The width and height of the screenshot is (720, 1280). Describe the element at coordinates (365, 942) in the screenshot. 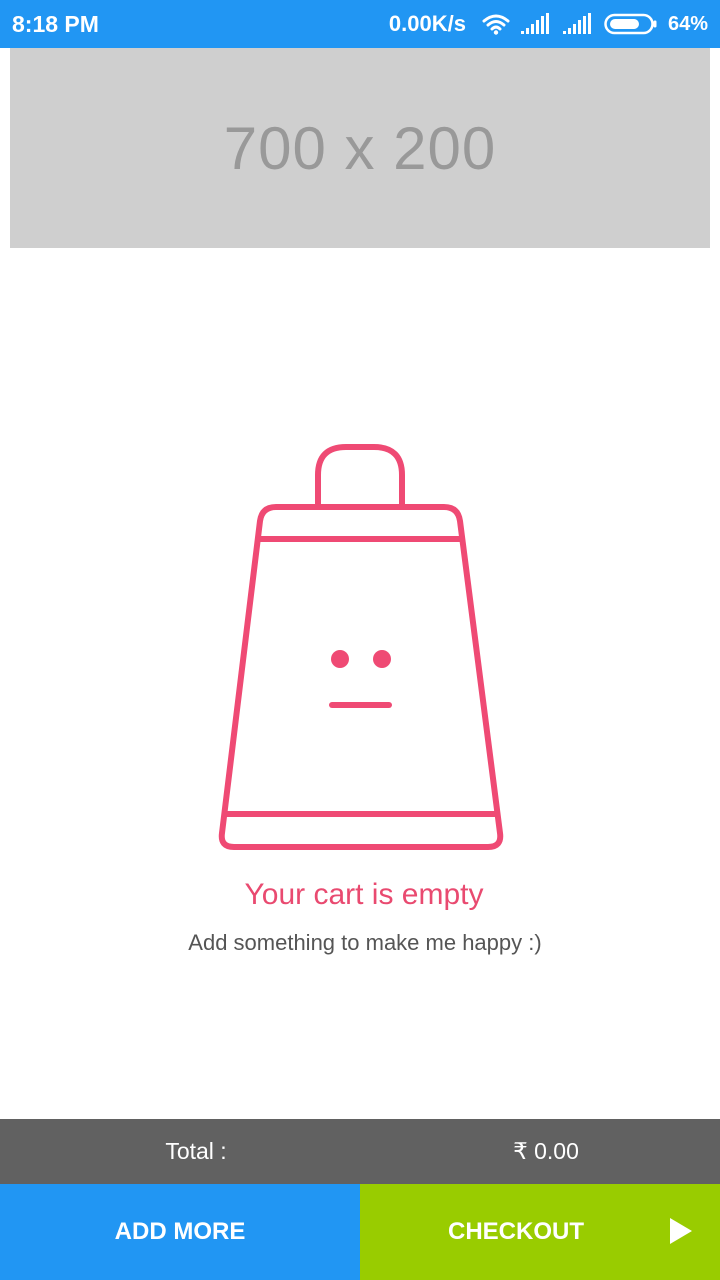

I see `empty-cart-subtitle: Add something to make me happy :)` at that location.